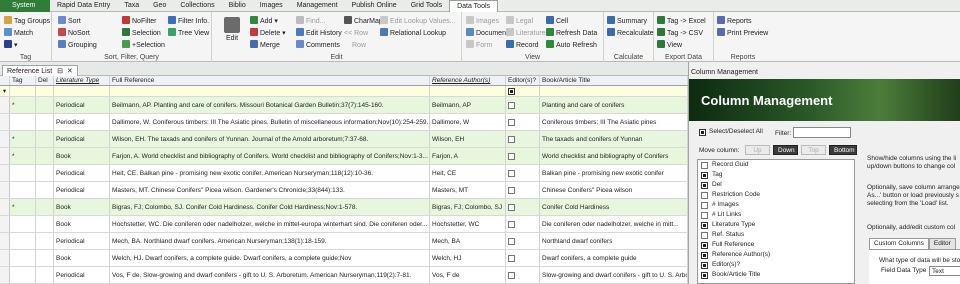 This screenshot has width=960, height=284. I want to click on add-button: Add ▾, so click(264, 21).